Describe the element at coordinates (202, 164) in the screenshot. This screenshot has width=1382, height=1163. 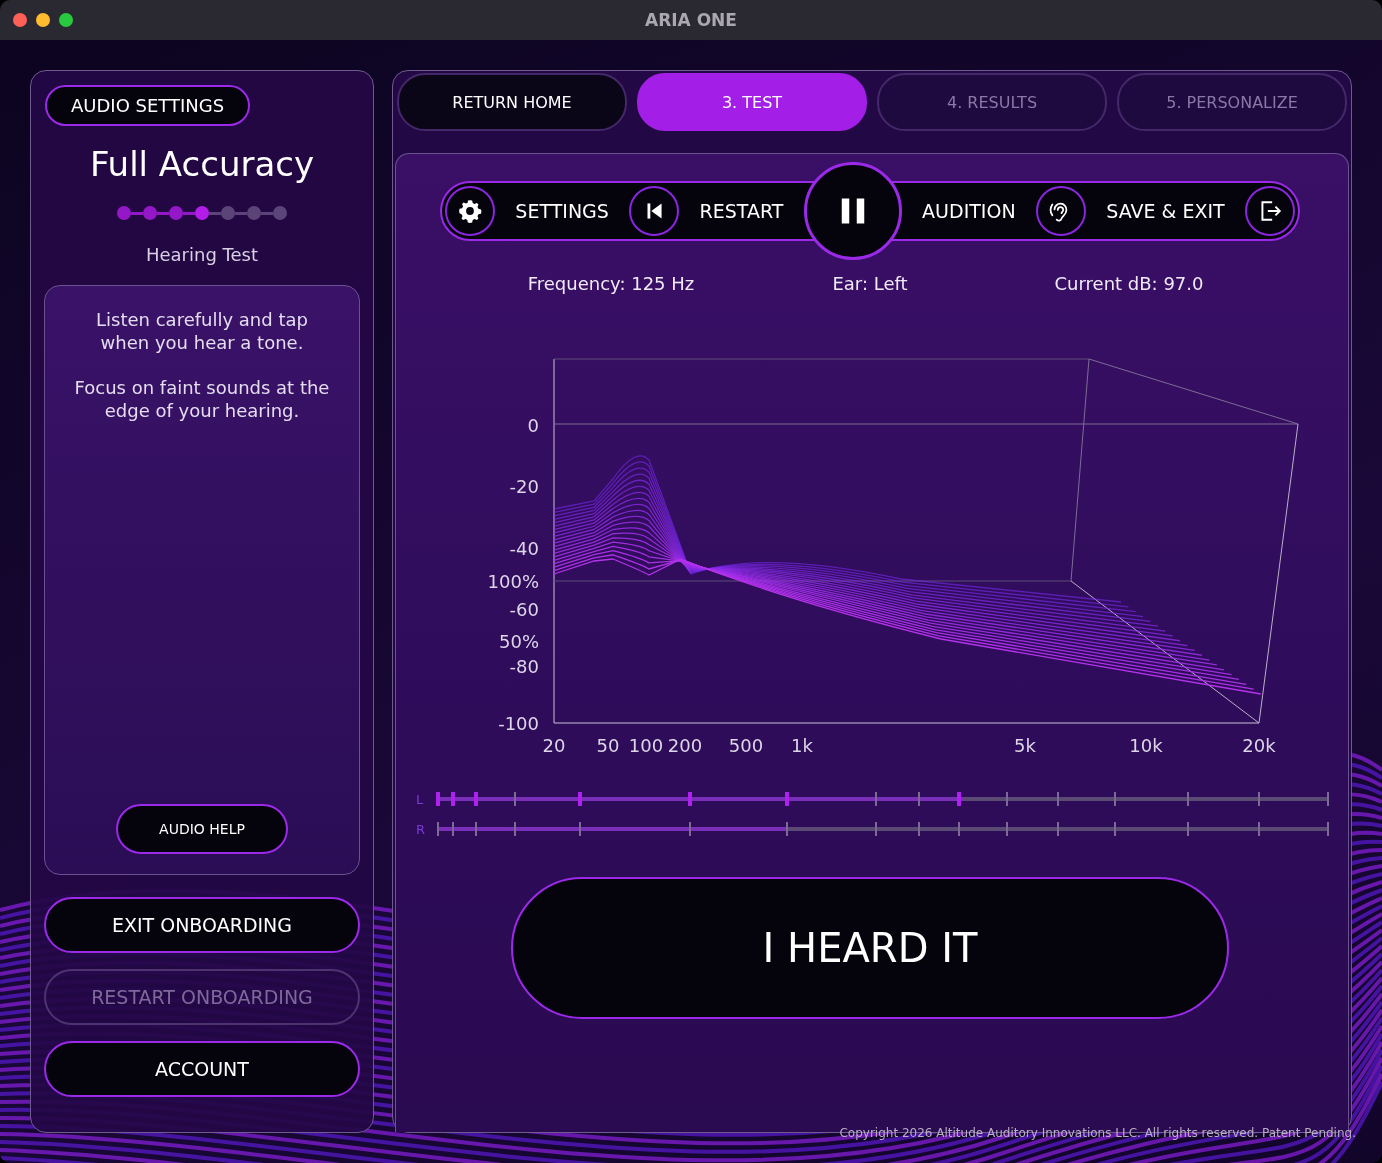
I see `mode-heading: Full Accuracy` at that location.